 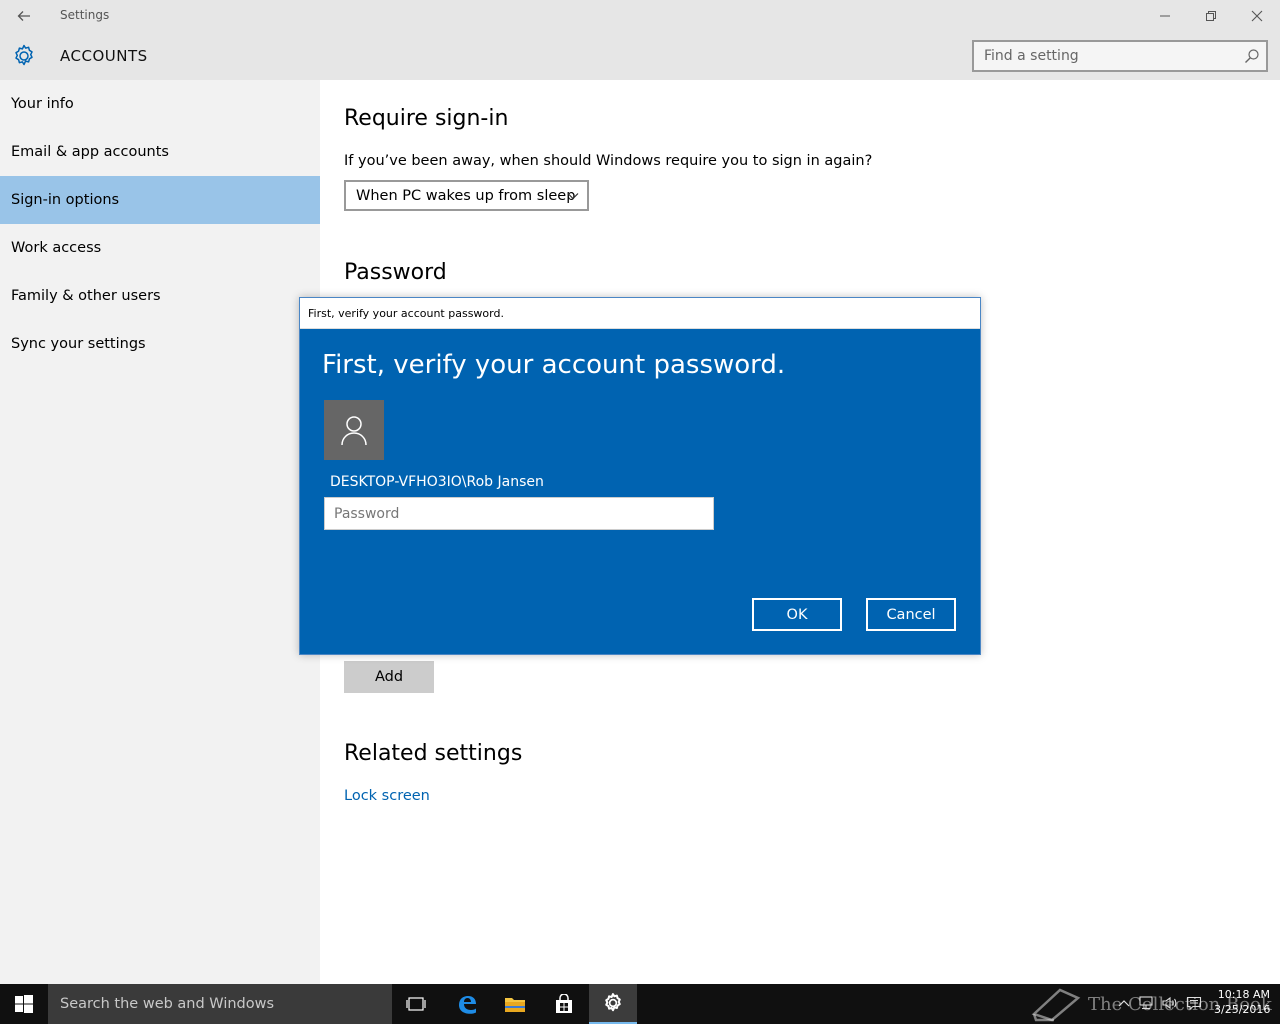 What do you see at coordinates (1104, 56) in the screenshot?
I see `search-input` at bounding box center [1104, 56].